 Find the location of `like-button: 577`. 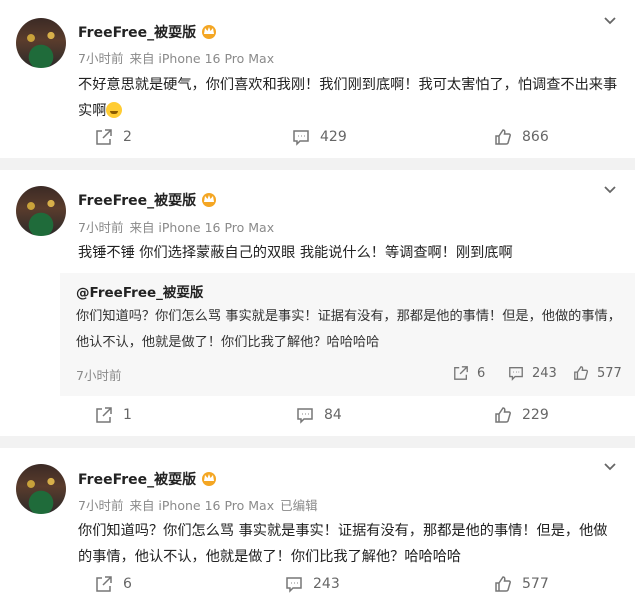

like-button: 577 is located at coordinates (521, 584).